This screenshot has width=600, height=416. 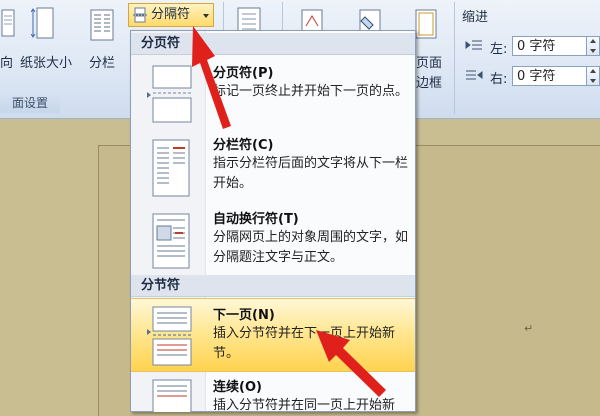 What do you see at coordinates (102, 45) in the screenshot?
I see `columns-button: 分栏` at bounding box center [102, 45].